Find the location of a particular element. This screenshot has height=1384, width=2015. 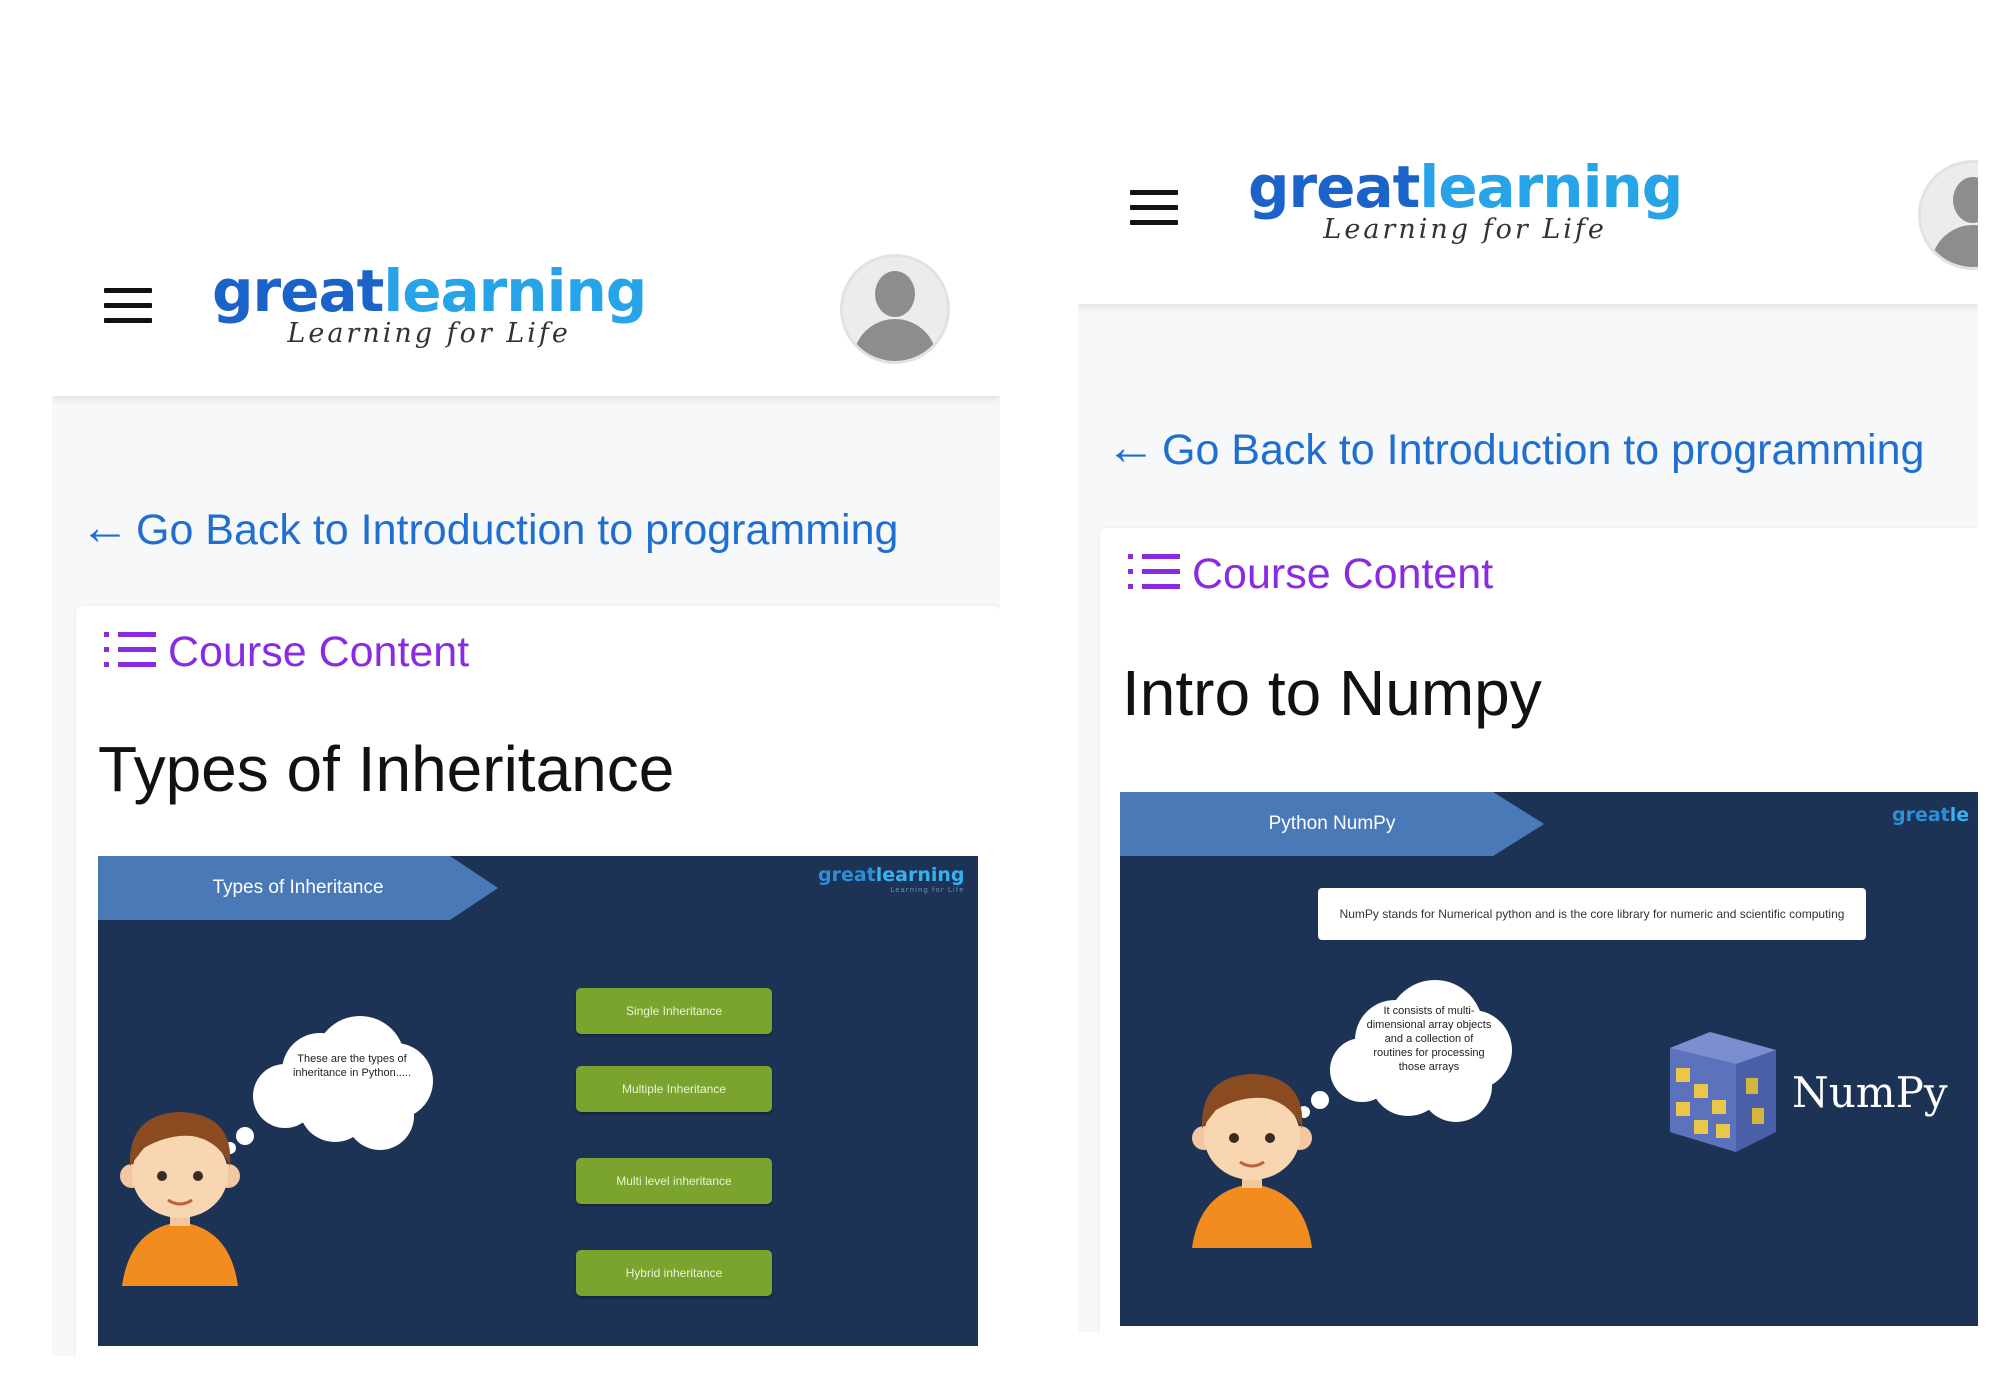

lesson-title: Intro to Numpy is located at coordinates (1332, 693).